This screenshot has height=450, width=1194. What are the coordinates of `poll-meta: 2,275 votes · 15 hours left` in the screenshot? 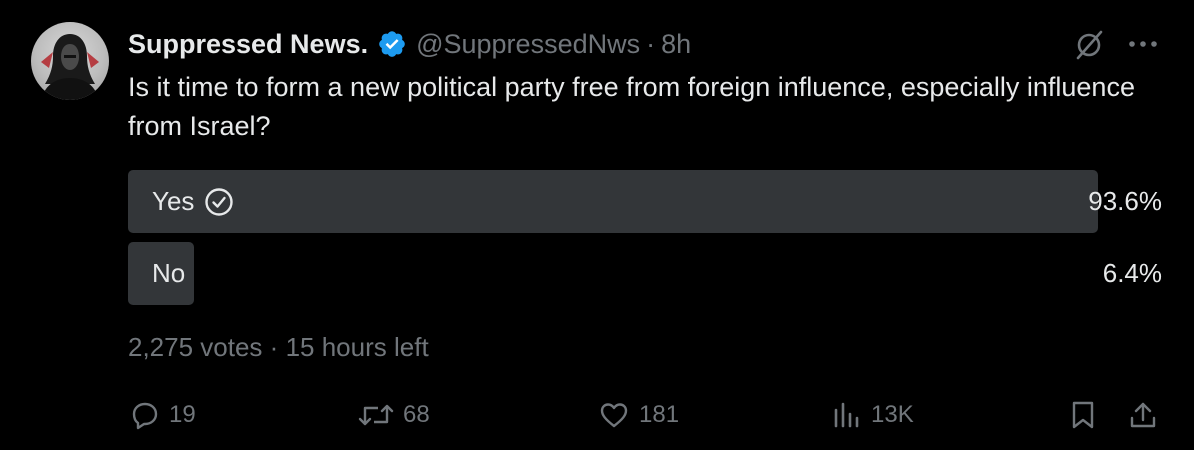 It's located at (278, 347).